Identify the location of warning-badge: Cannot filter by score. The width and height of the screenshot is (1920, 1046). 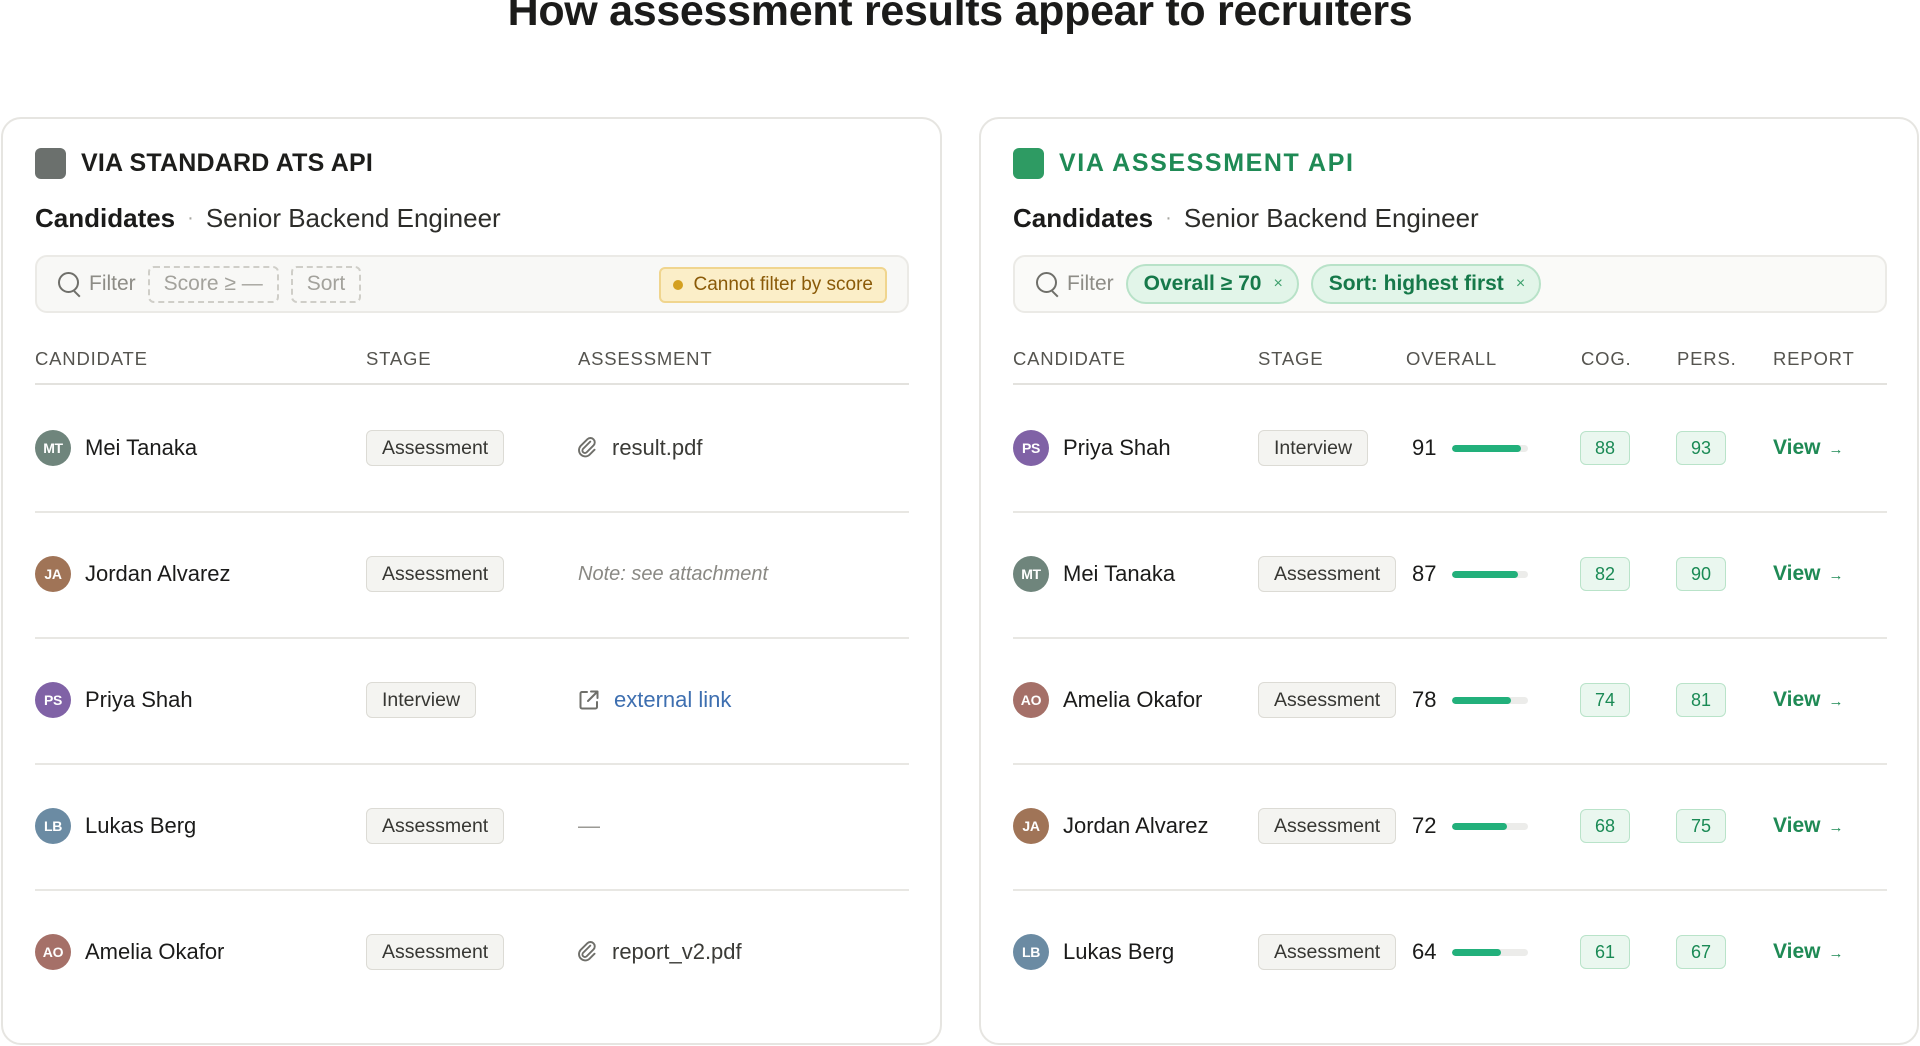
(773, 285).